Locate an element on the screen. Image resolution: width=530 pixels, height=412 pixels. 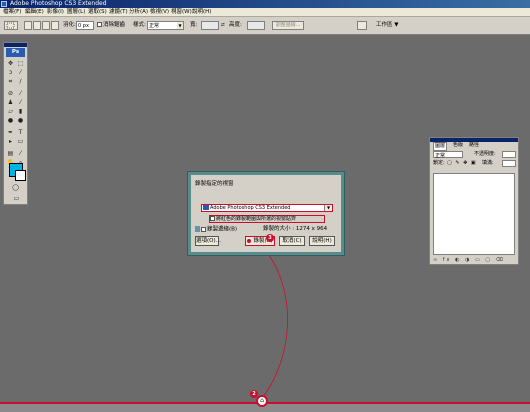
target-marker-icon: ⌂ is located at coordinates (262, 401).